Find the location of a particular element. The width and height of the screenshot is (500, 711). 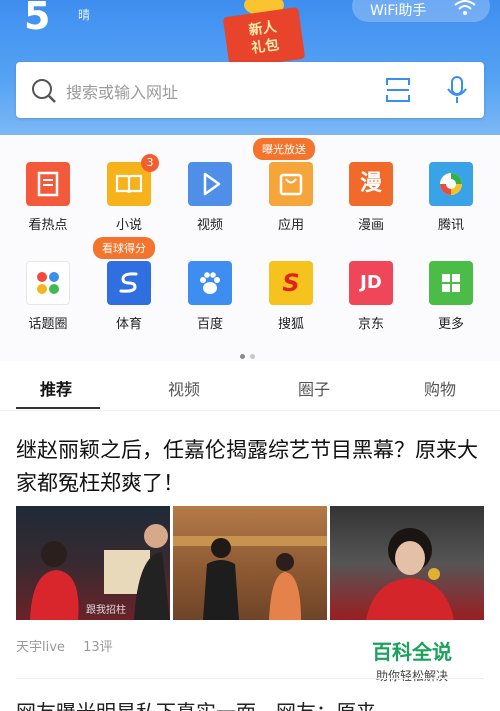

shortcut-sohu: S 搜狐 is located at coordinates (291, 296).